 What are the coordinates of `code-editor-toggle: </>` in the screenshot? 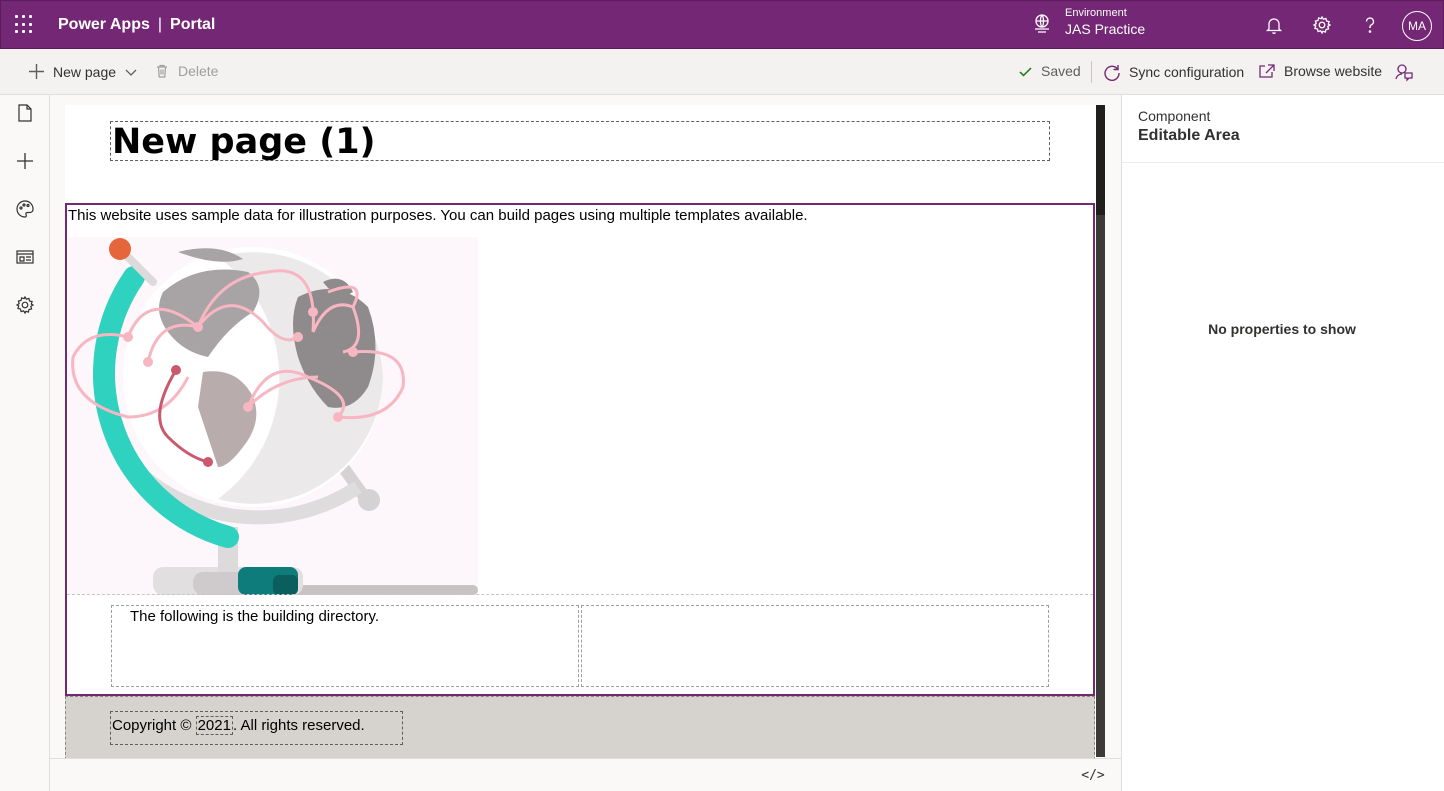 It's located at (1093, 775).